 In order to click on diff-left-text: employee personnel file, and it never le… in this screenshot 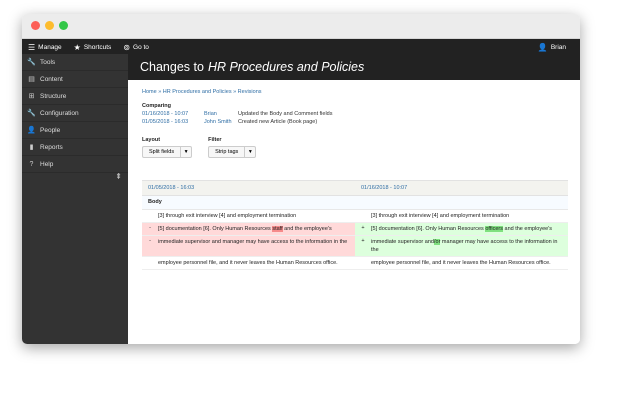, I will do `click(248, 263)`.